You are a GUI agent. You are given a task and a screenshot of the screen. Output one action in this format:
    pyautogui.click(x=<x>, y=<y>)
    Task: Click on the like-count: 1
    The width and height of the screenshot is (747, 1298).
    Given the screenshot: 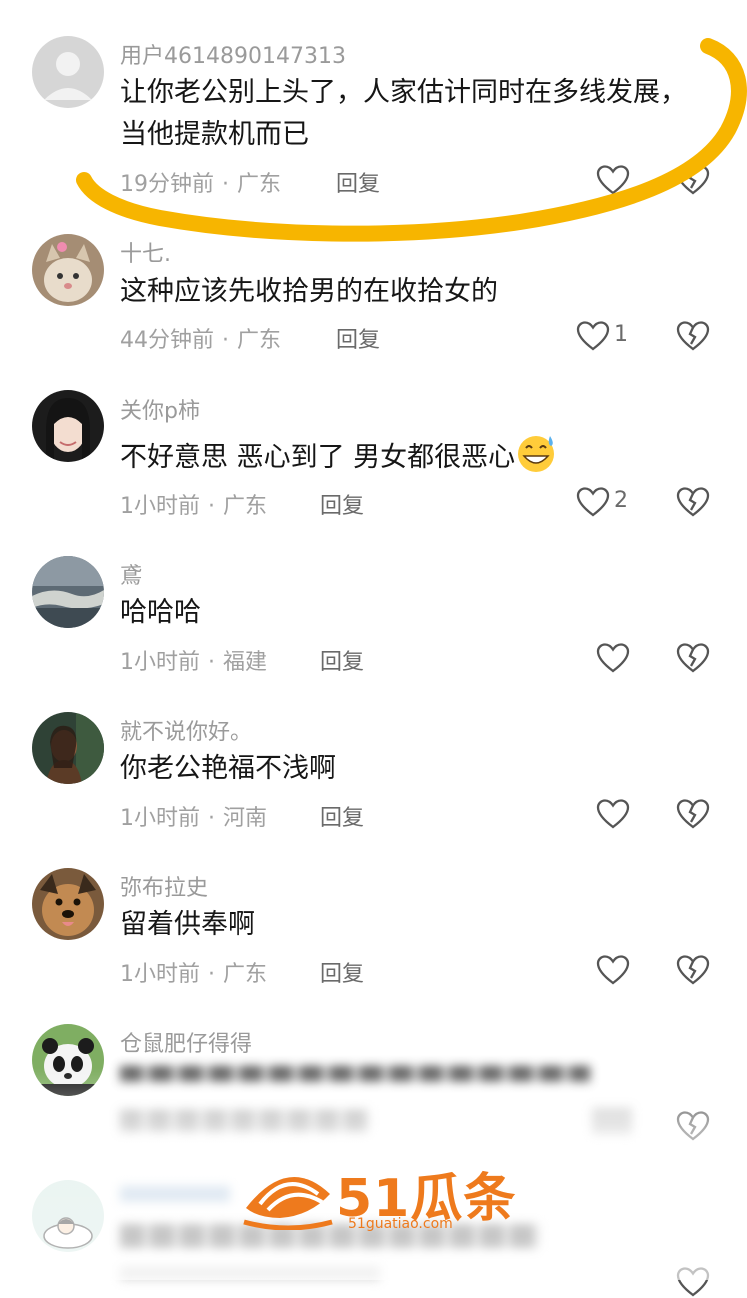 What is the action you would take?
    pyautogui.click(x=621, y=334)
    